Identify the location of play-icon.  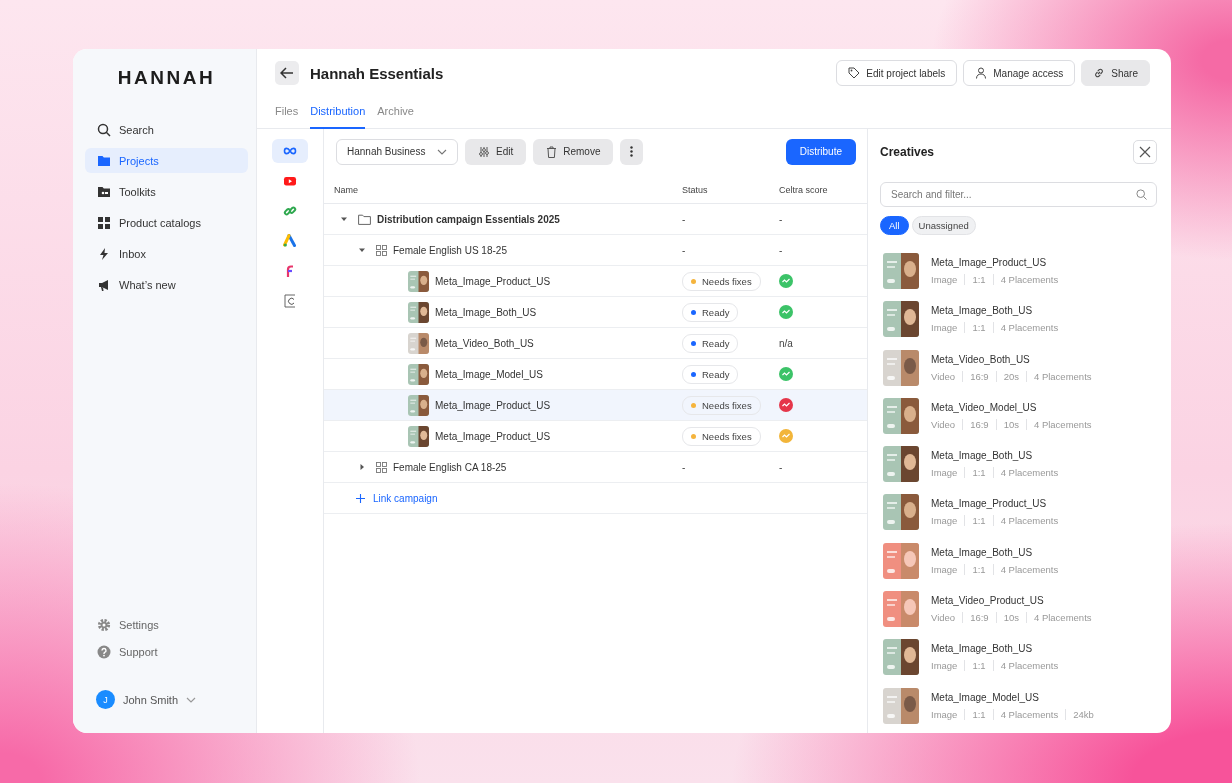
(290, 181).